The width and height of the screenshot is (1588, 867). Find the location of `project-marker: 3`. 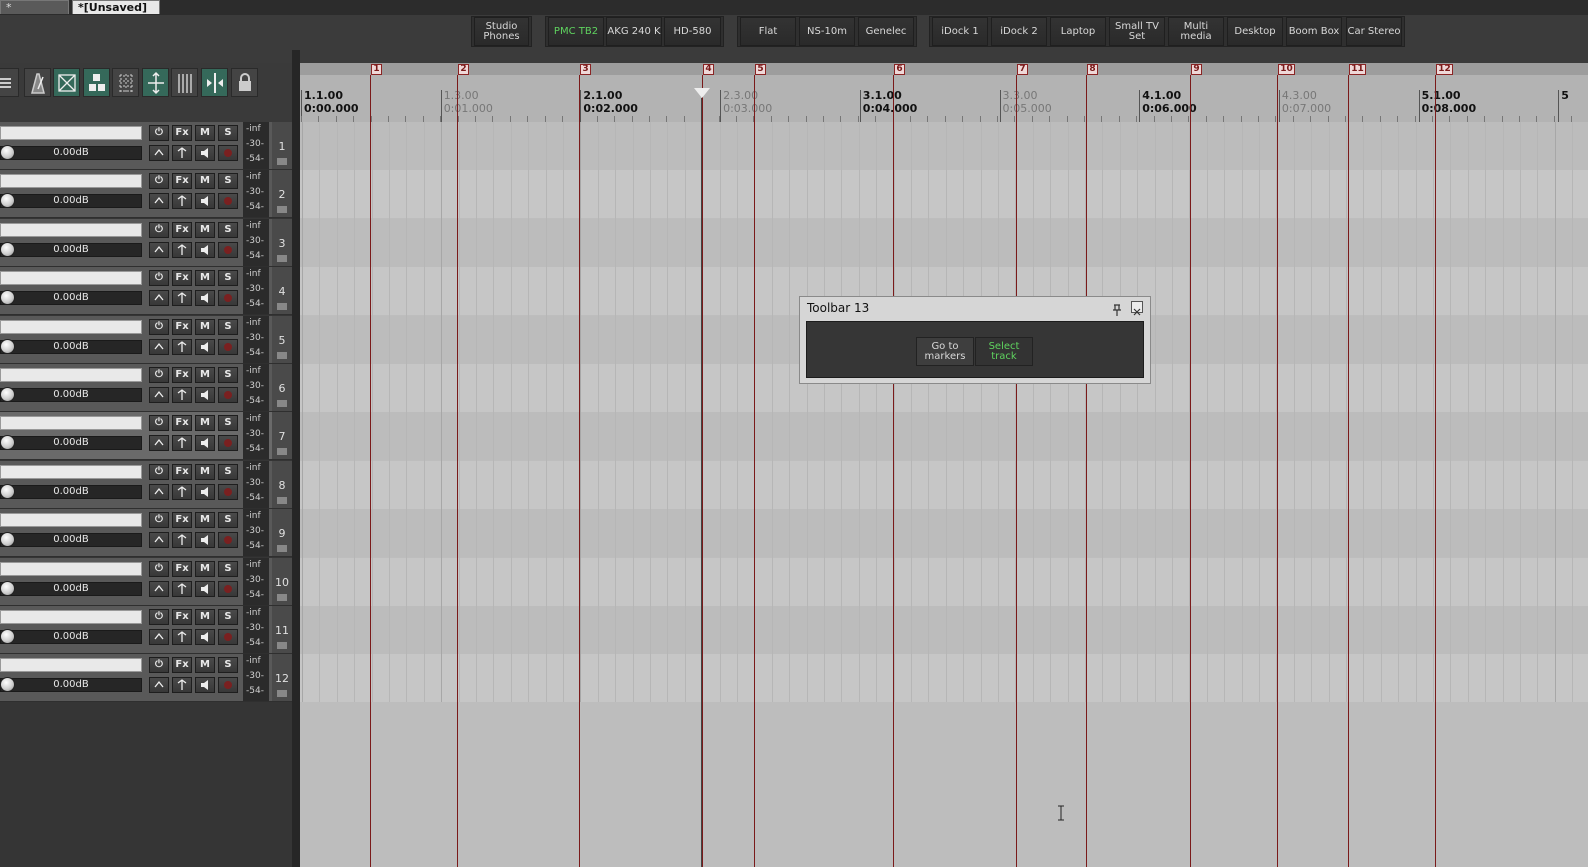

project-marker: 3 is located at coordinates (585, 69).